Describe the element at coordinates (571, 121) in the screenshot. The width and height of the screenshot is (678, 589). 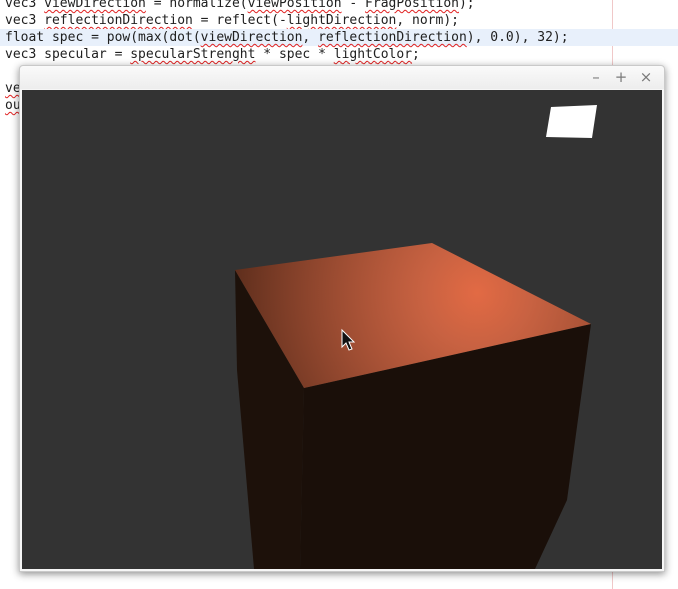
I see `light-source-cube` at that location.